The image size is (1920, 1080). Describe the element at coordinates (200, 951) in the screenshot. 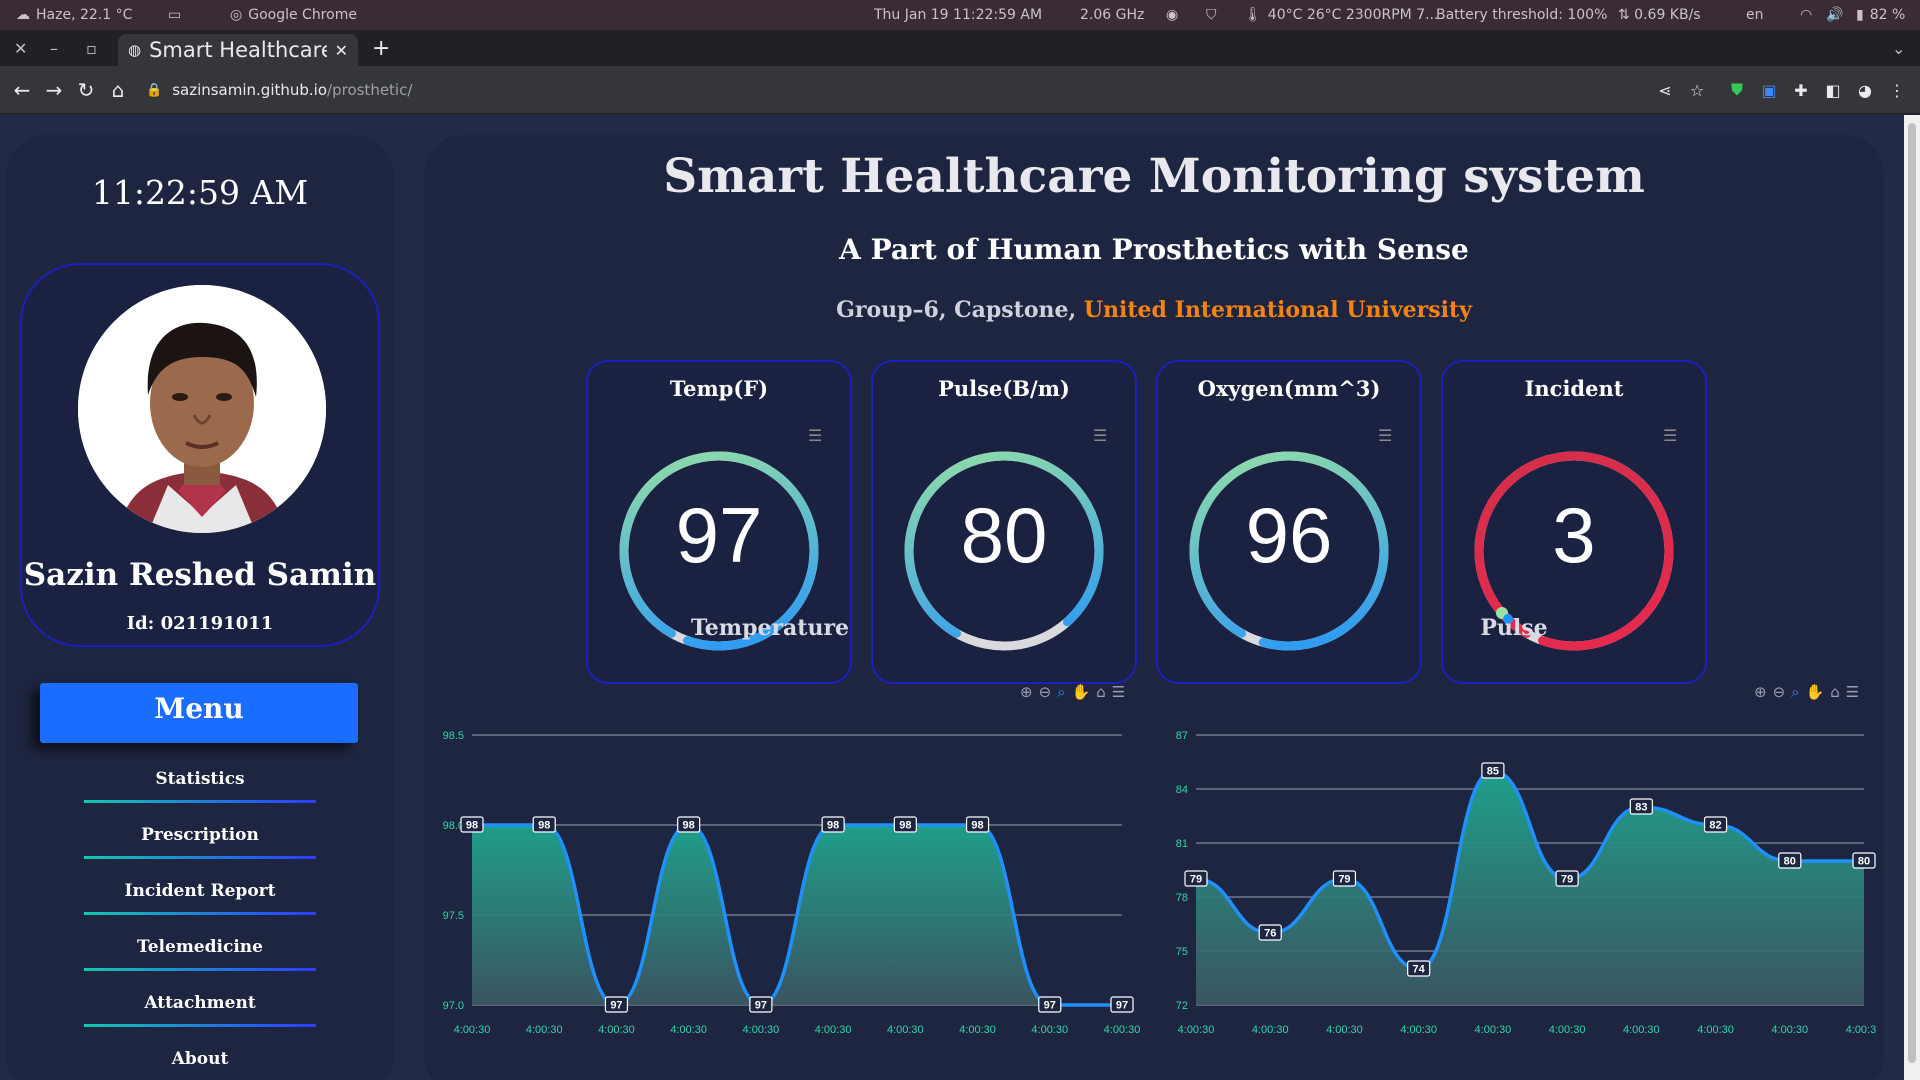

I see `menu-item-telemedicine: Telemedicine` at that location.